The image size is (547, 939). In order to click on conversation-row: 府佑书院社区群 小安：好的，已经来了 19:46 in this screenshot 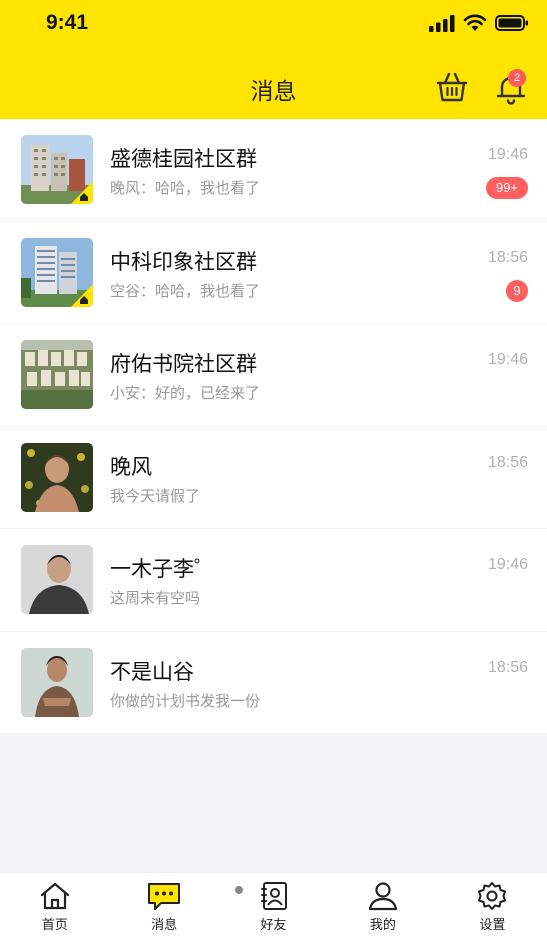, I will do `click(273, 375)`.